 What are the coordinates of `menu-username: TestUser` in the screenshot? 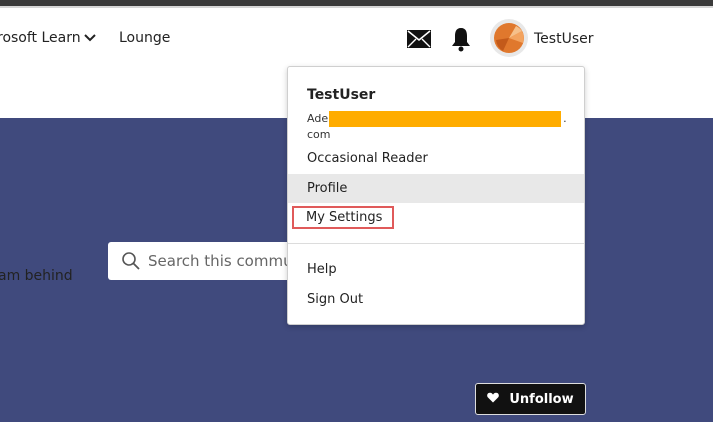 It's located at (341, 95).